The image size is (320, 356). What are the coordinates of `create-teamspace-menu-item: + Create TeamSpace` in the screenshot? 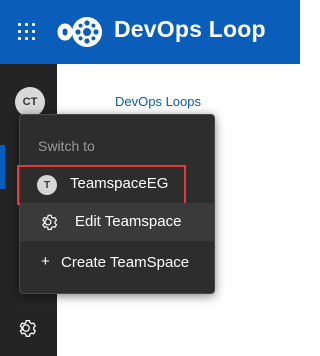 It's located at (117, 263).